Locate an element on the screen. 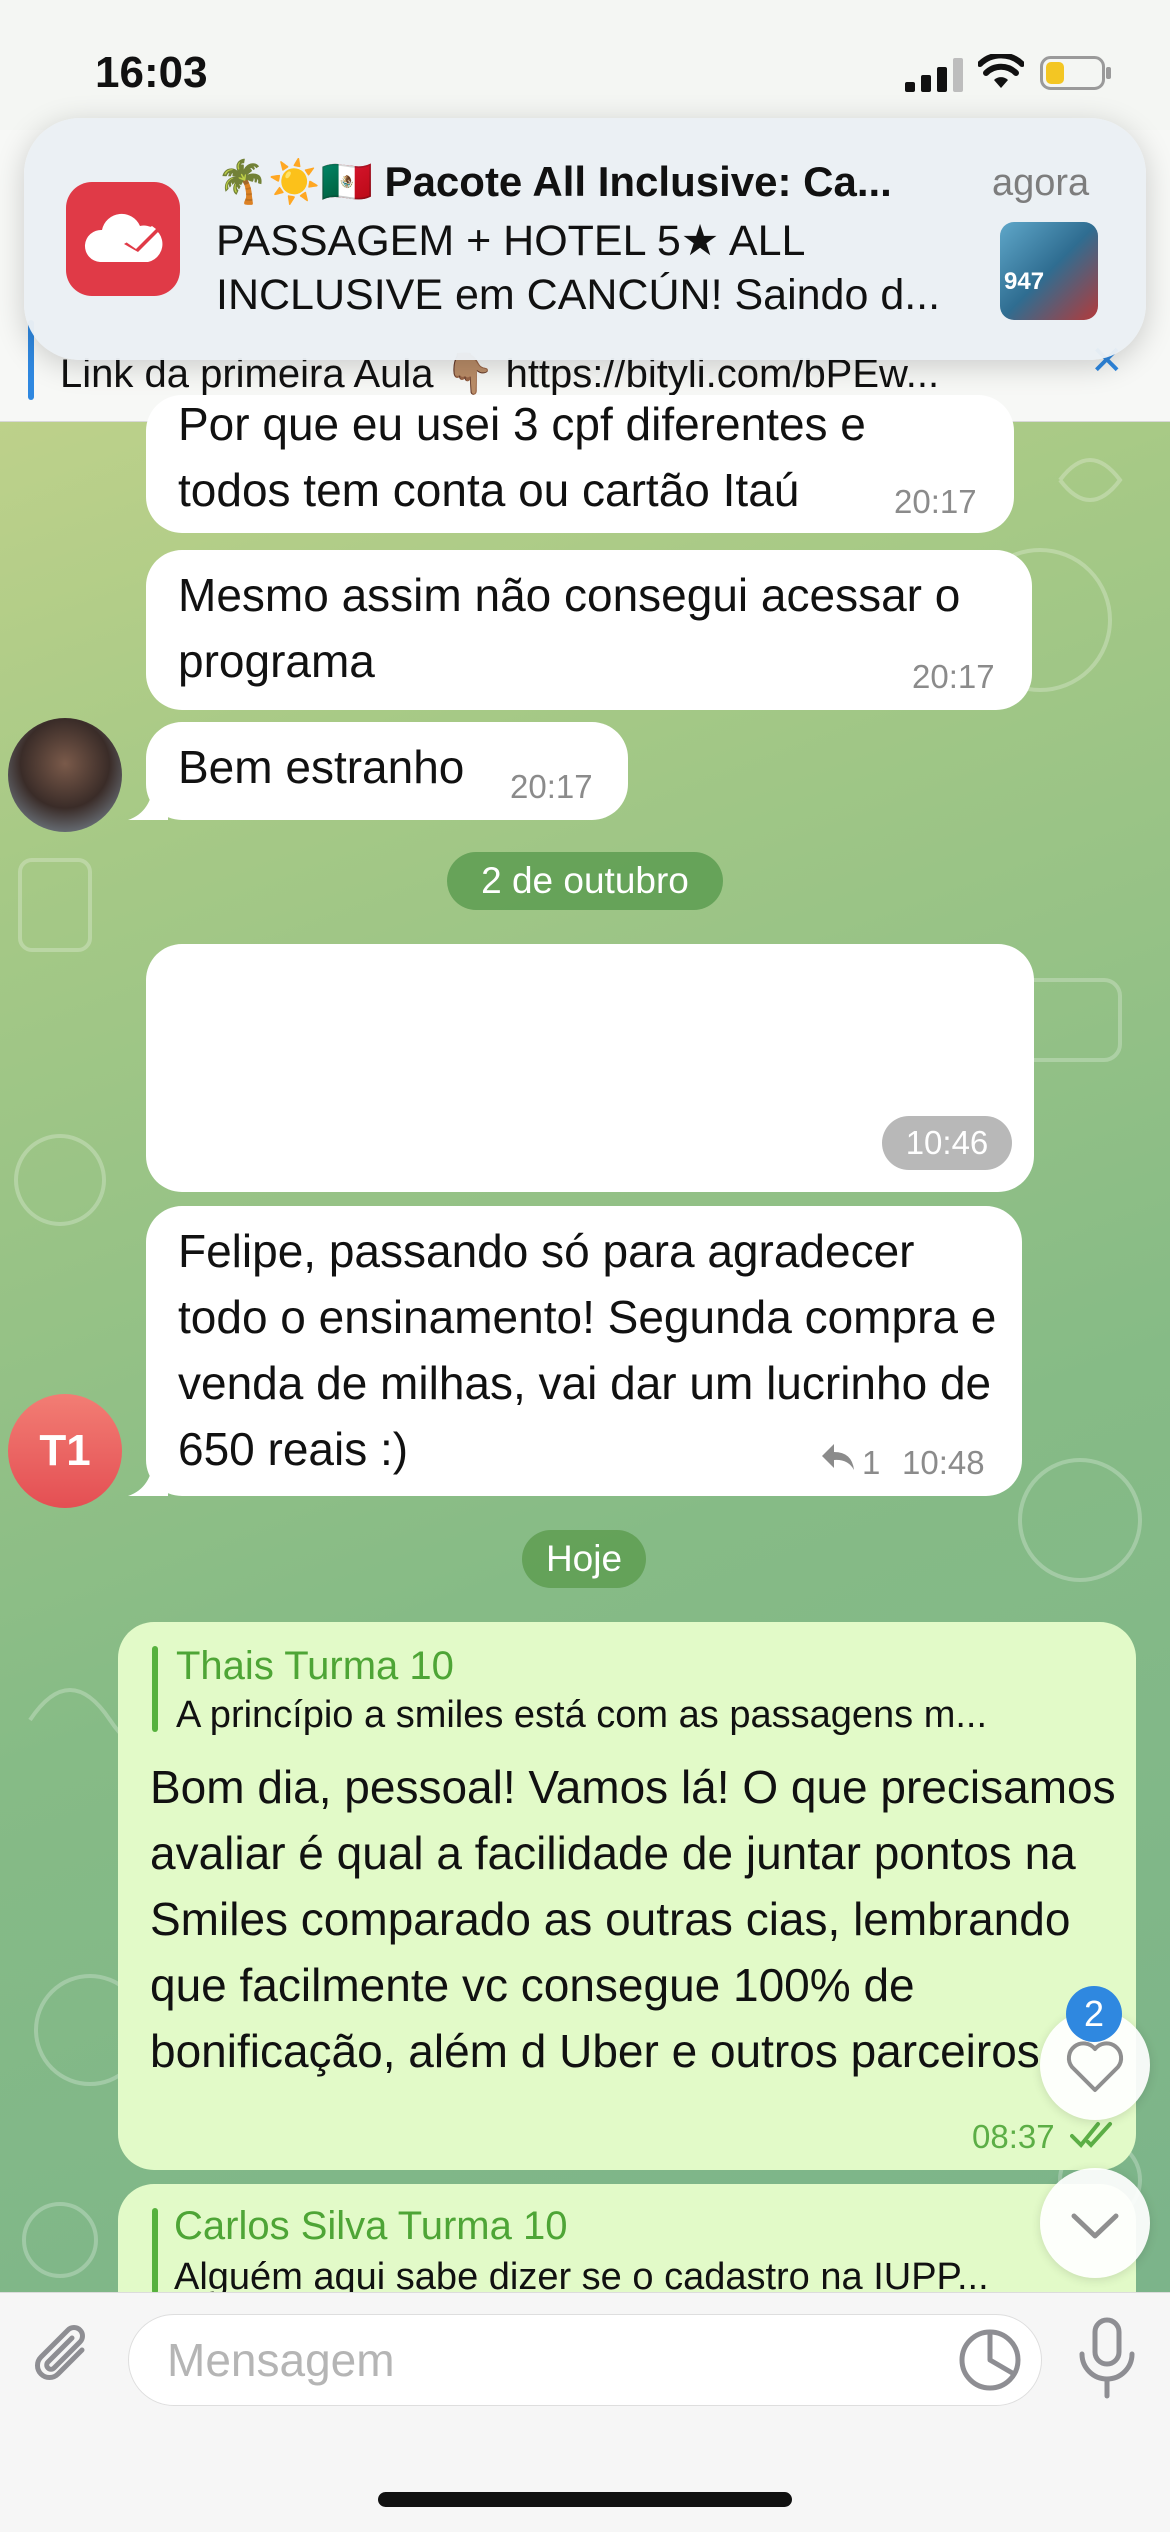 The height and width of the screenshot is (2532, 1170). paperclip-icon is located at coordinates (66, 2358).